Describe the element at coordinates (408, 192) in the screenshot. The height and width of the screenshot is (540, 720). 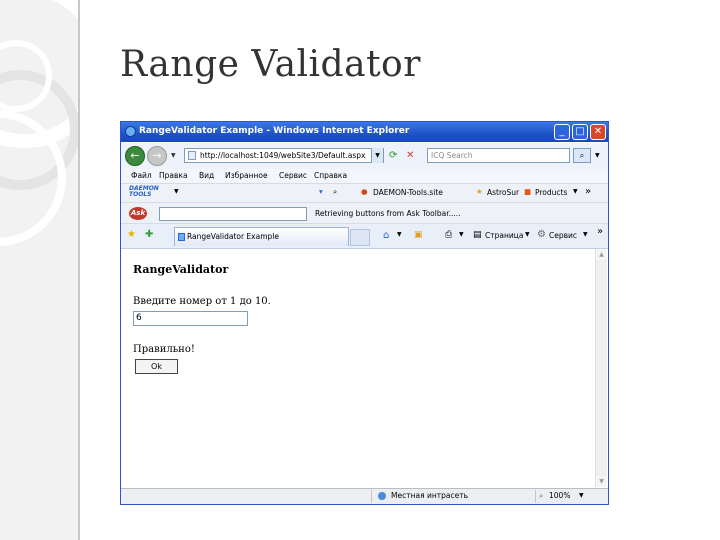
I see `daemon-site-link: DAEMON-Tools.site` at that location.